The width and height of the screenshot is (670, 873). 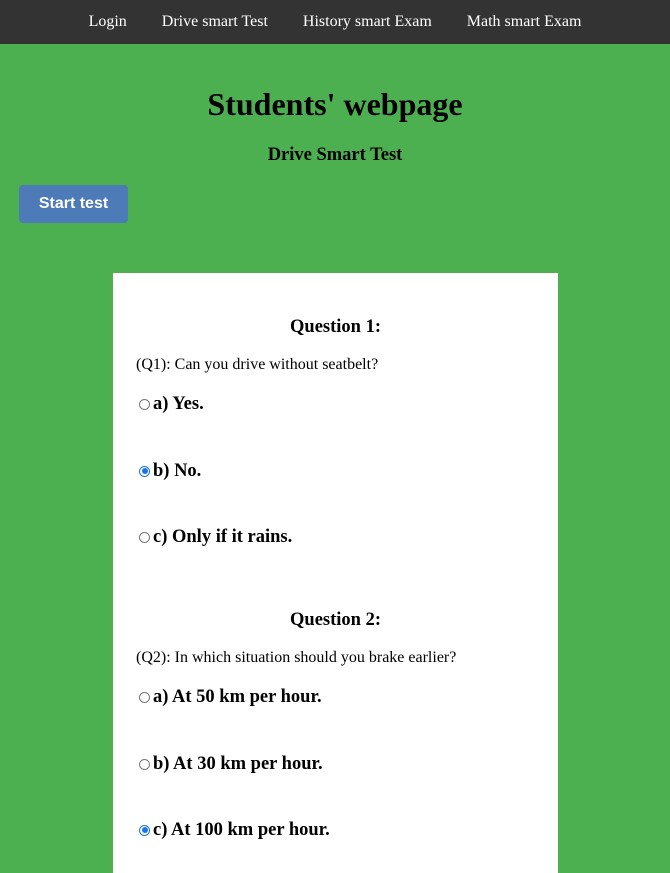 I want to click on option-label: b) No., so click(x=177, y=471).